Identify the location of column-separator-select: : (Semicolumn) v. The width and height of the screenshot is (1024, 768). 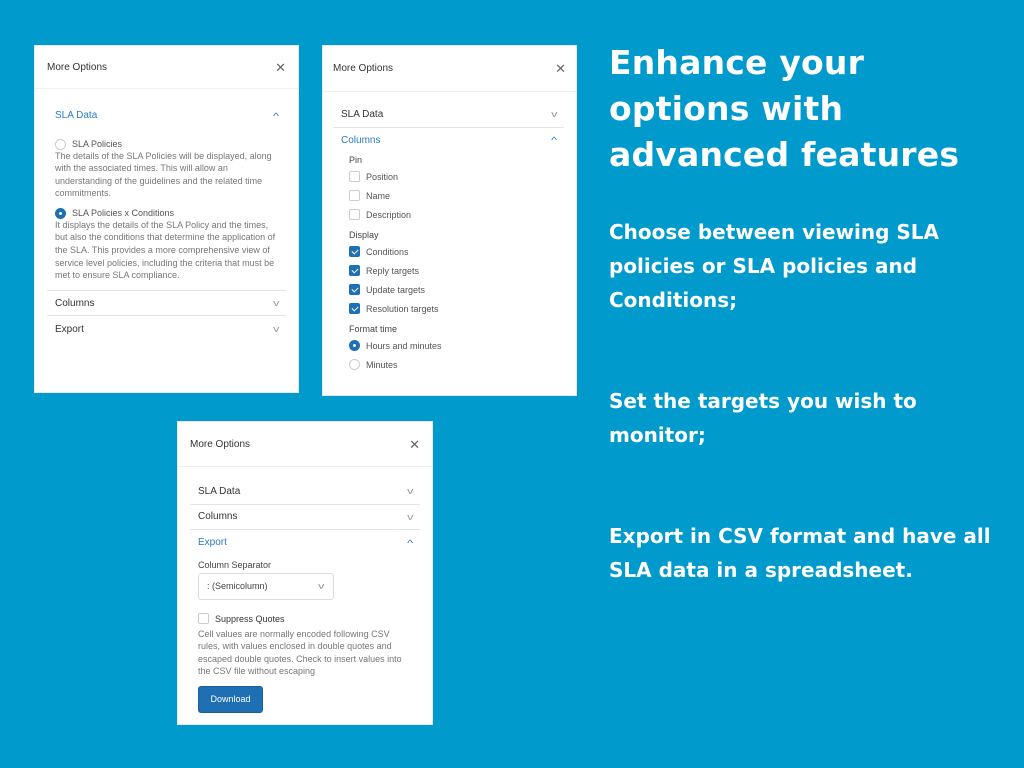
(266, 586).